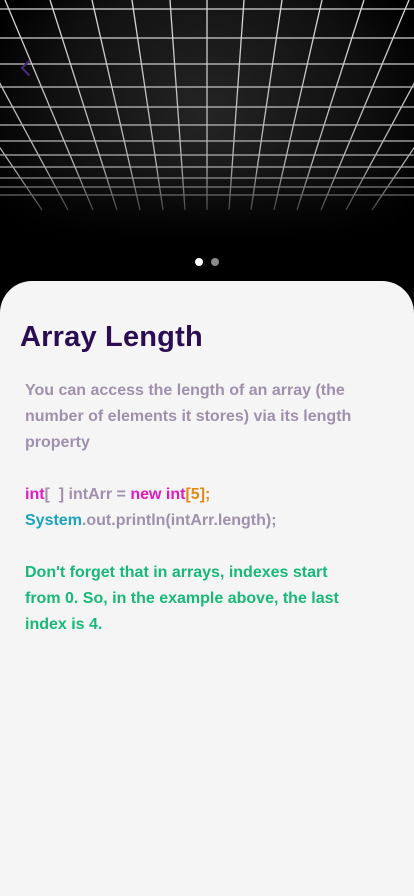 Image resolution: width=414 pixels, height=896 pixels. I want to click on lesson-title: Array Length, so click(111, 337).